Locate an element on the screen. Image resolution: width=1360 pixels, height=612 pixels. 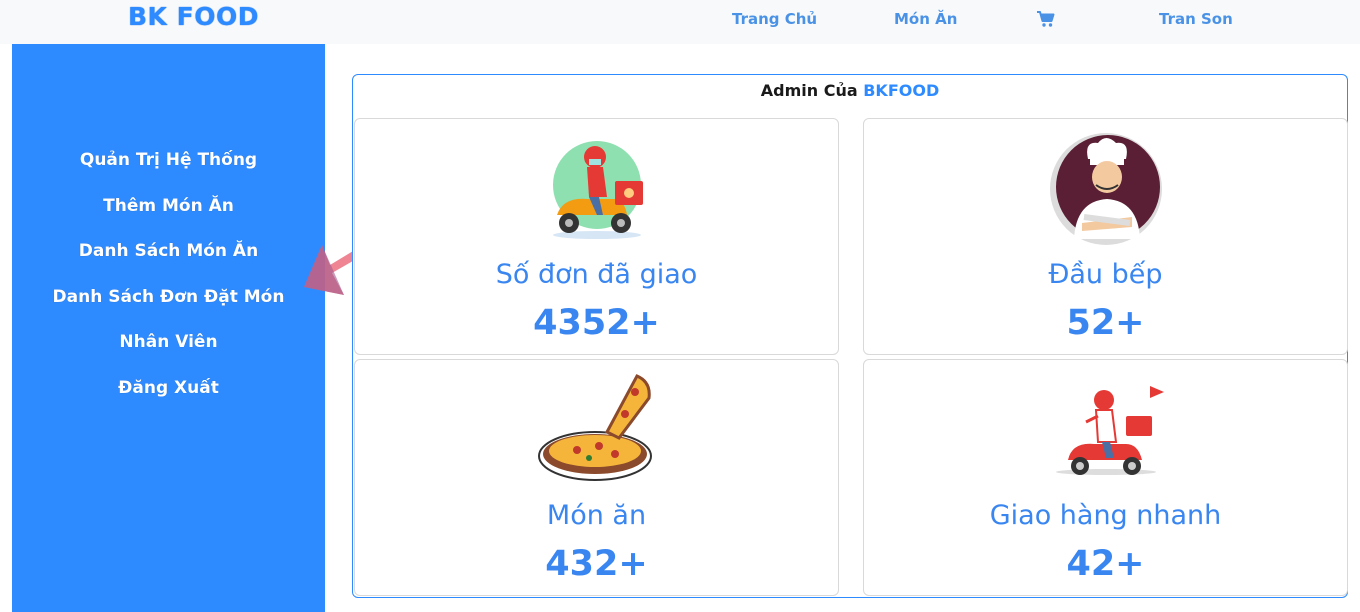
nav-link-food: Món Ăn is located at coordinates (925, 19).